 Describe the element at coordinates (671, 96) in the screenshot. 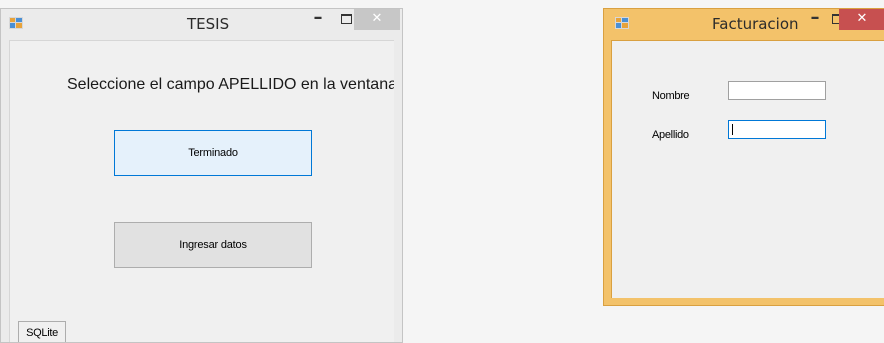

I see `nombre-label: Nombre` at that location.